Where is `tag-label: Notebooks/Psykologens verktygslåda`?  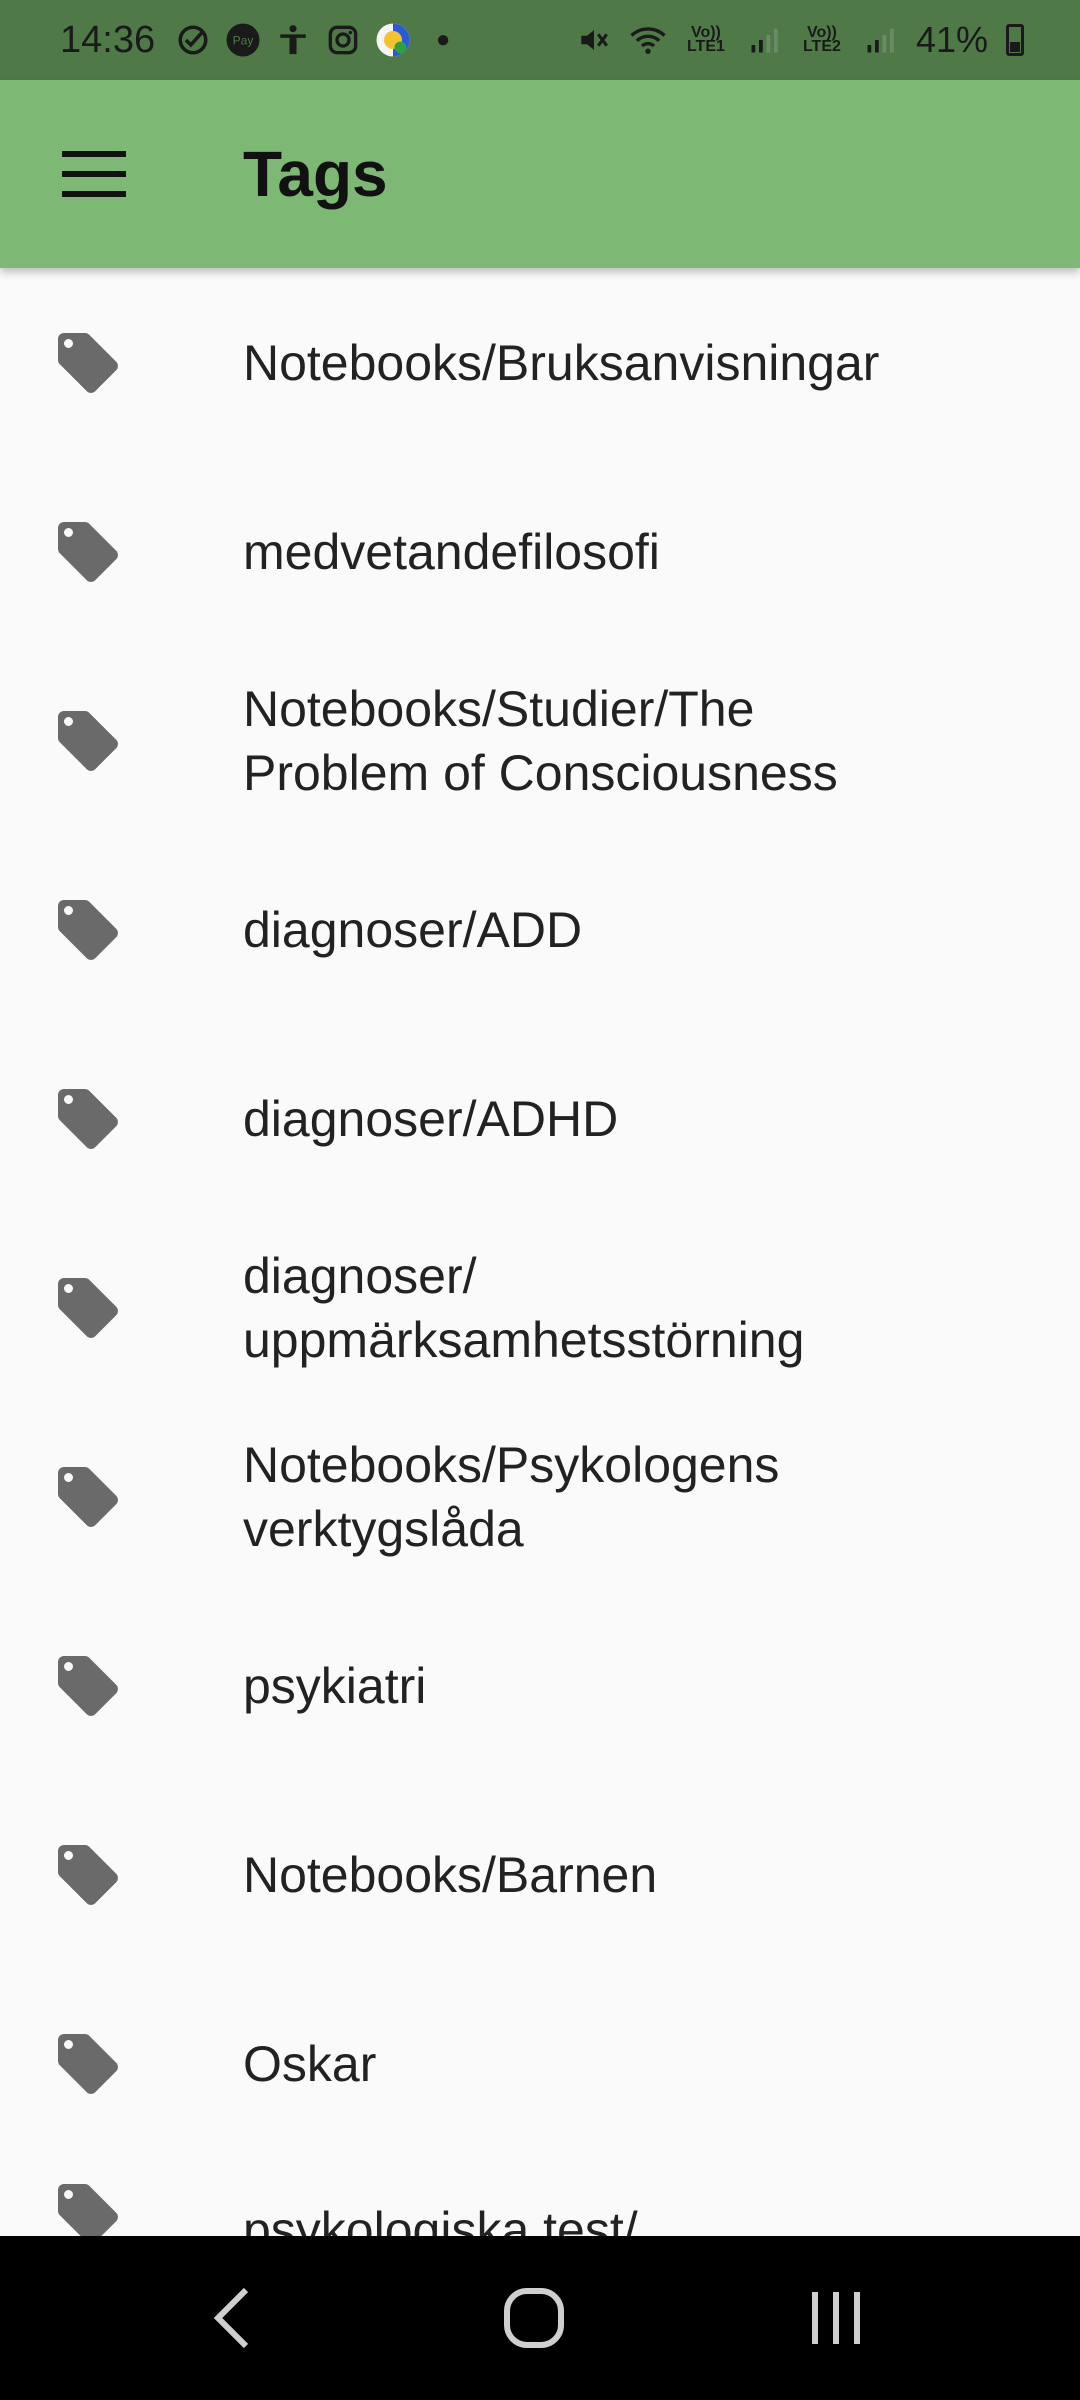
tag-label: Notebooks/Psykologens verktygslåda is located at coordinates (511, 1496).